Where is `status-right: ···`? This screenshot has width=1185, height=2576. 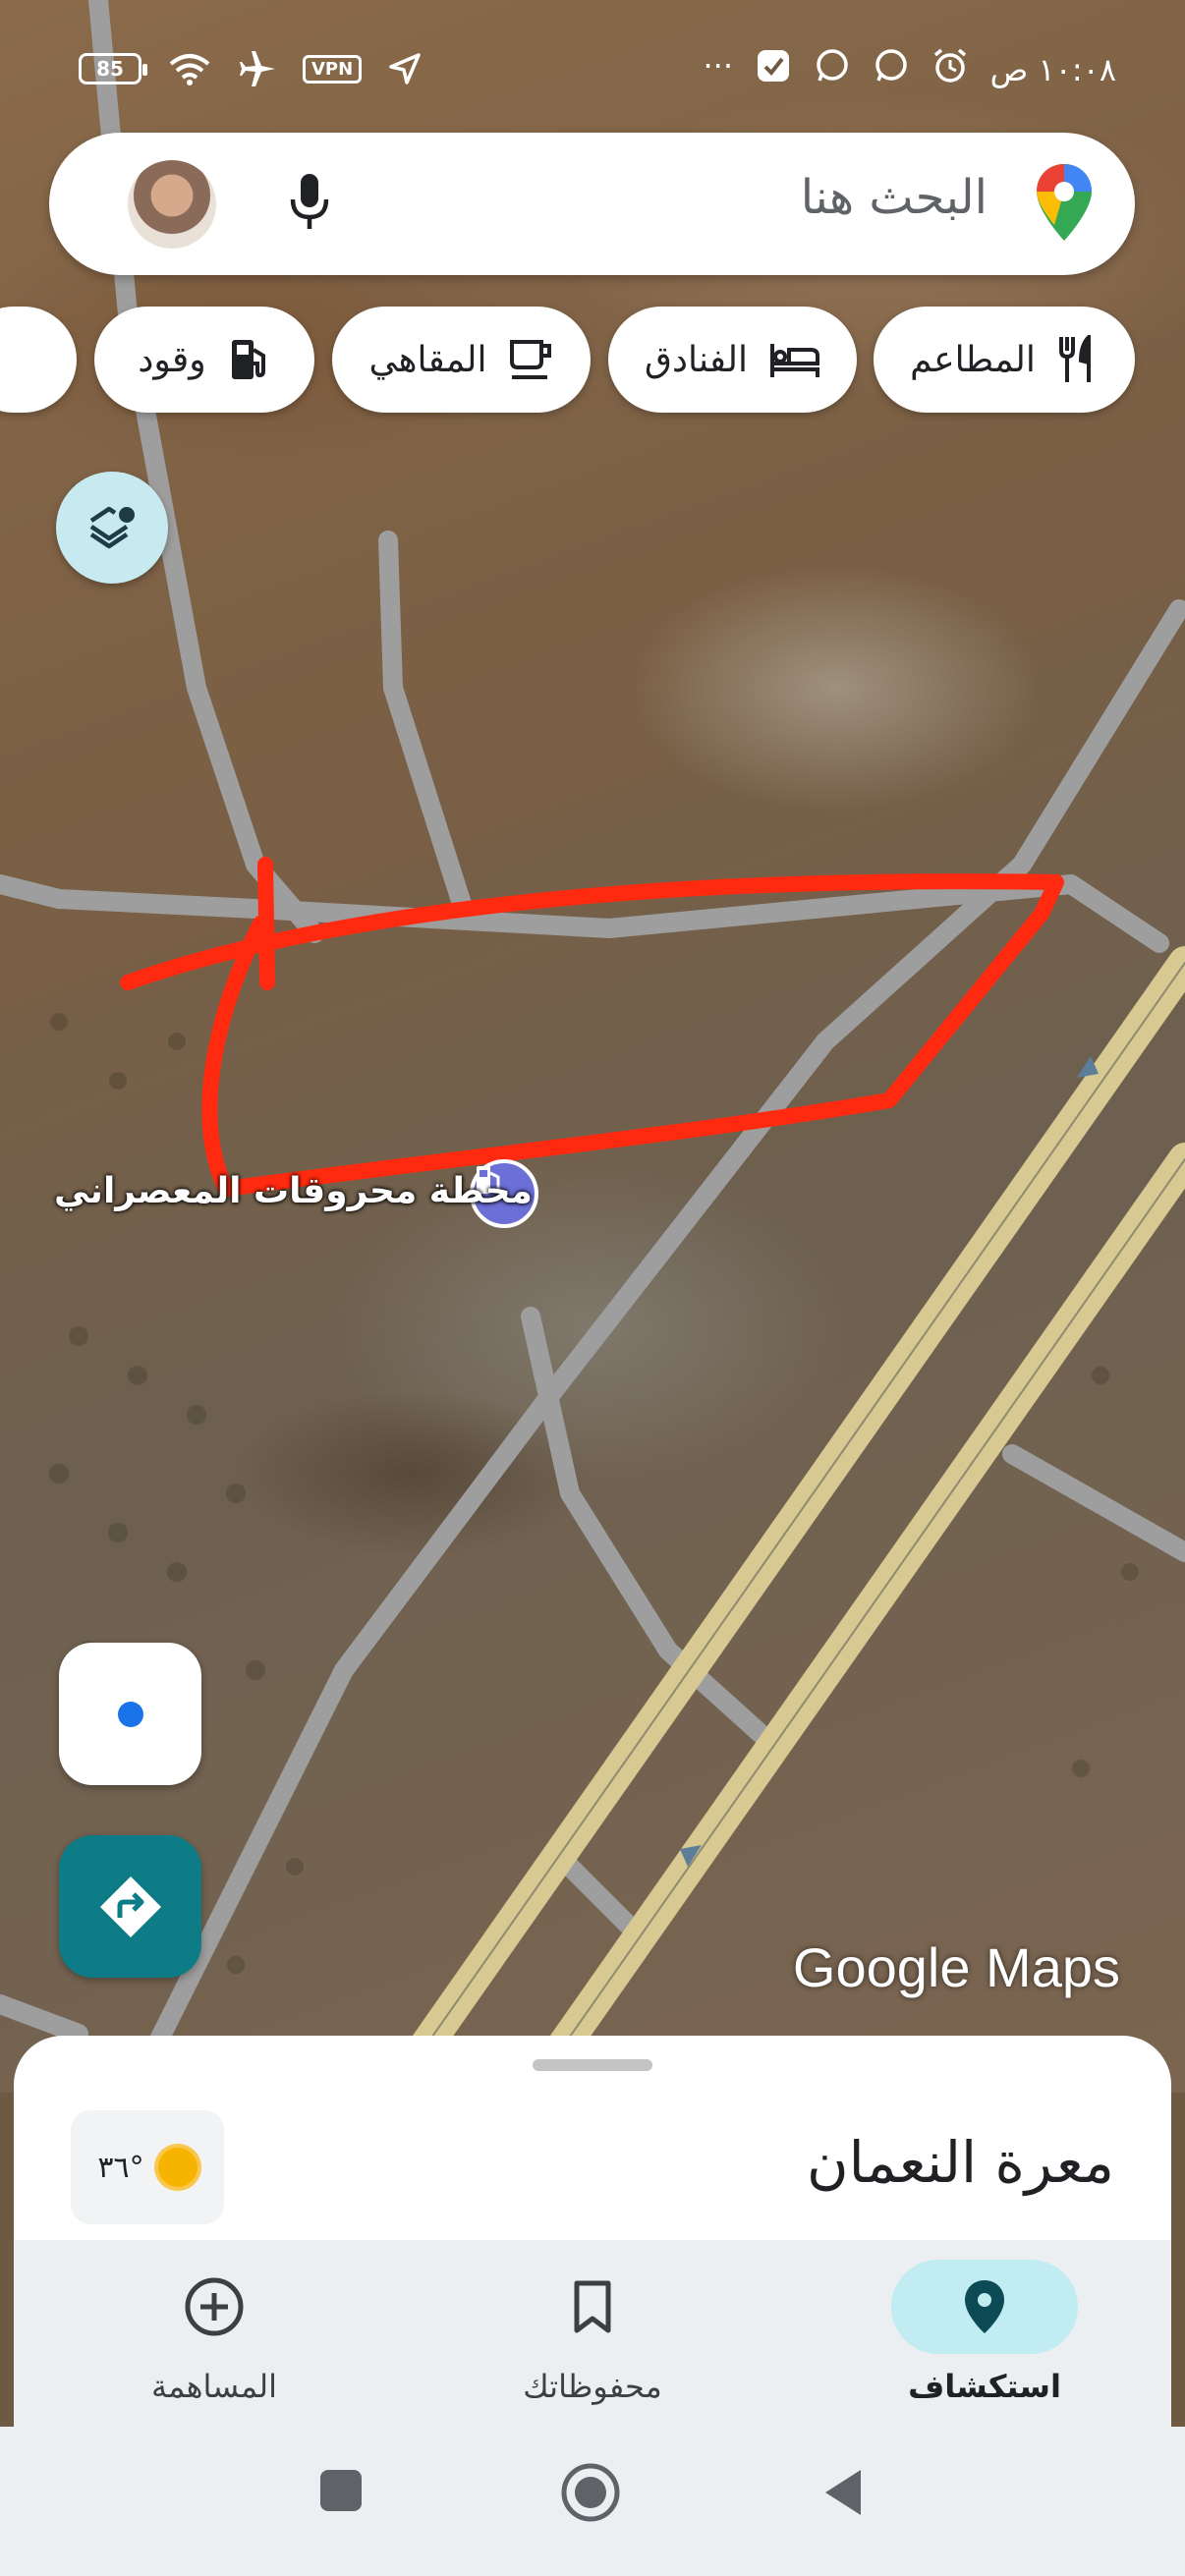
status-right: ··· is located at coordinates (836, 65).